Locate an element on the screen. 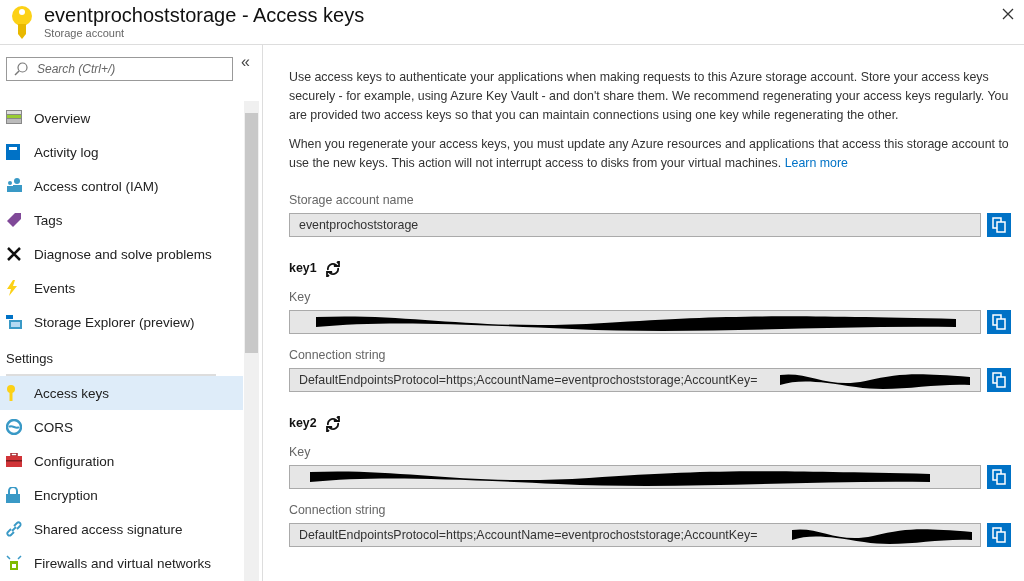 This screenshot has height=581, width=1024. explorer-icon is located at coordinates (14, 322).